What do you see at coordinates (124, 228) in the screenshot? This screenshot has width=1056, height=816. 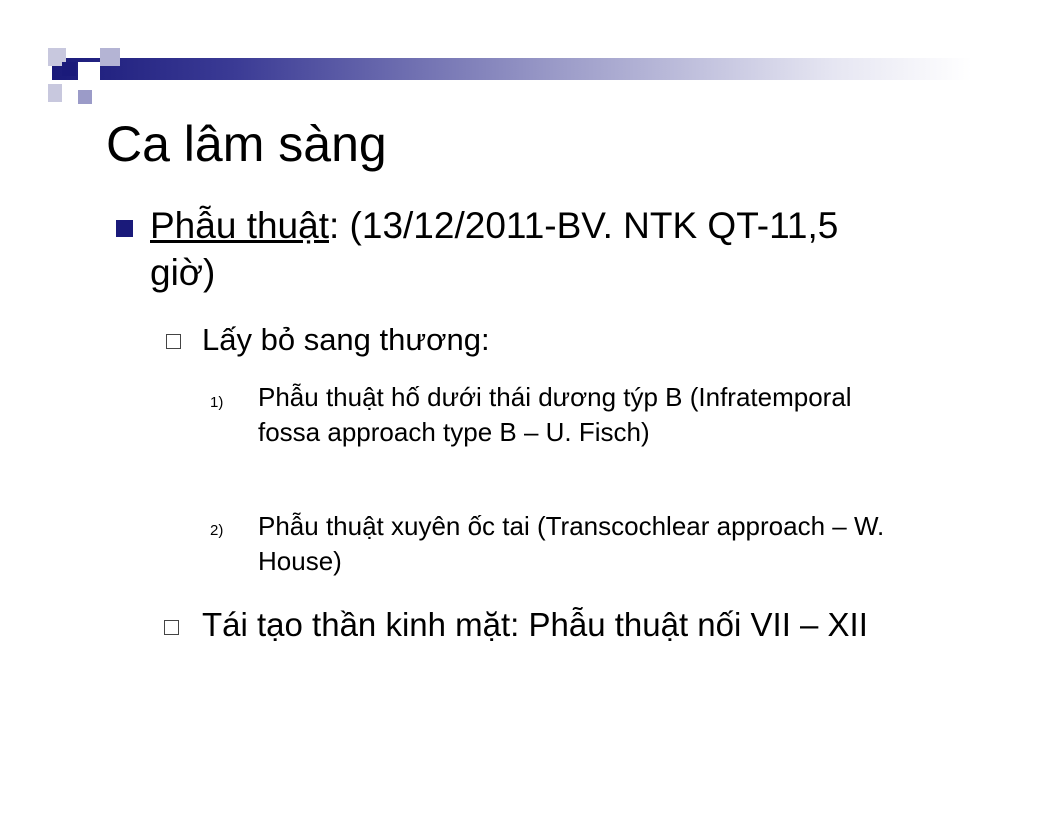 I see `square-bullet-icon` at bounding box center [124, 228].